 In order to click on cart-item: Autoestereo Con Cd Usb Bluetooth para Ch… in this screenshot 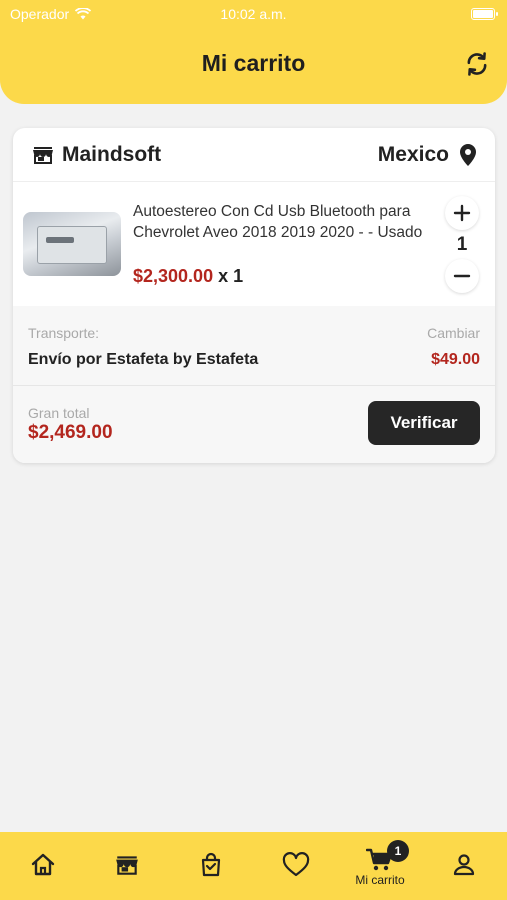, I will do `click(254, 244)`.